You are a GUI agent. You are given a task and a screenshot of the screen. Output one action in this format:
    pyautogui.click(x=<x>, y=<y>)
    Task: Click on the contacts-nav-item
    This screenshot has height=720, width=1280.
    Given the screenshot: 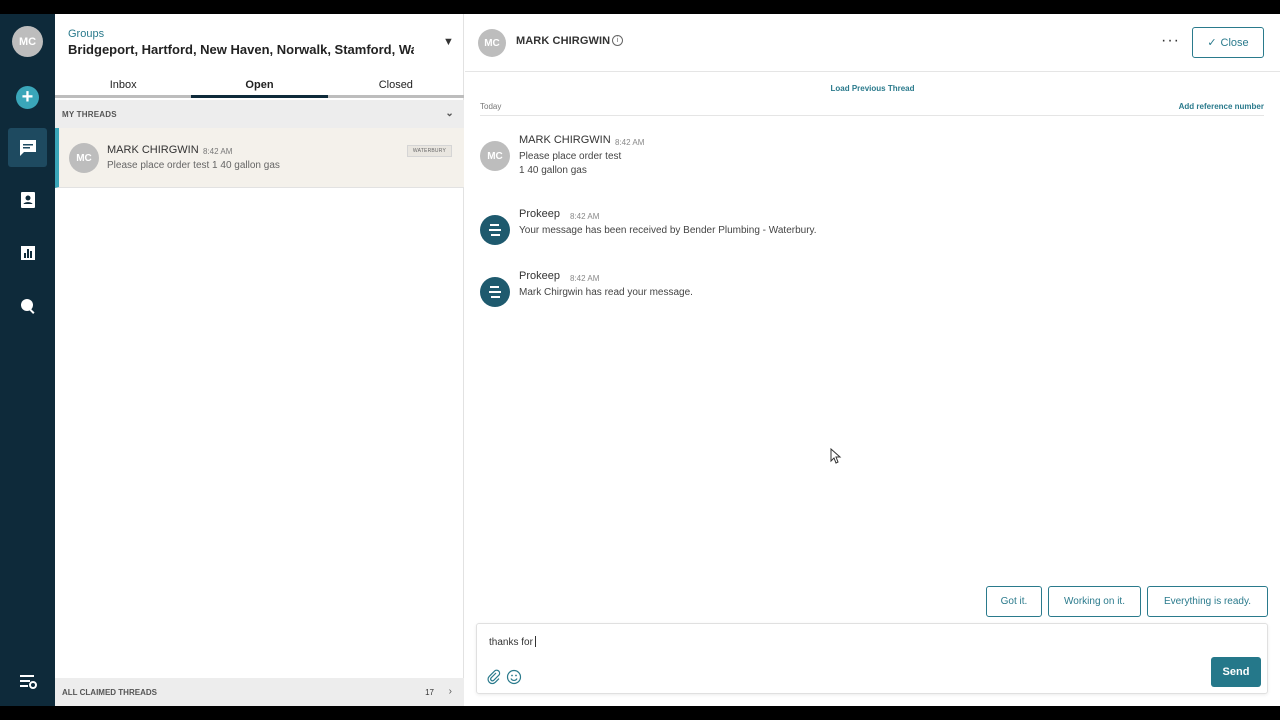 What is the action you would take?
    pyautogui.click(x=27, y=199)
    